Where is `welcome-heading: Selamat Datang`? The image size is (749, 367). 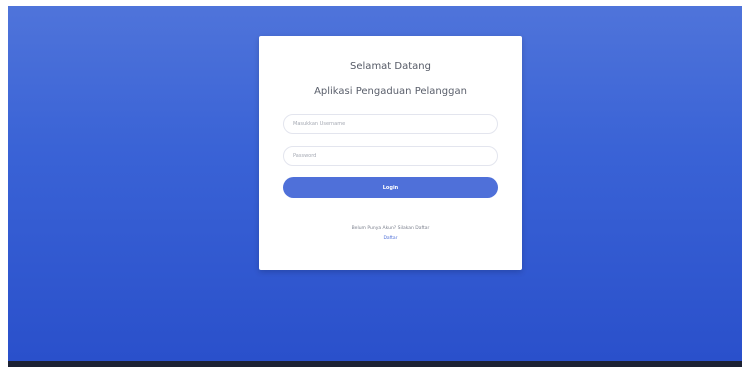
welcome-heading: Selamat Datang is located at coordinates (390, 66).